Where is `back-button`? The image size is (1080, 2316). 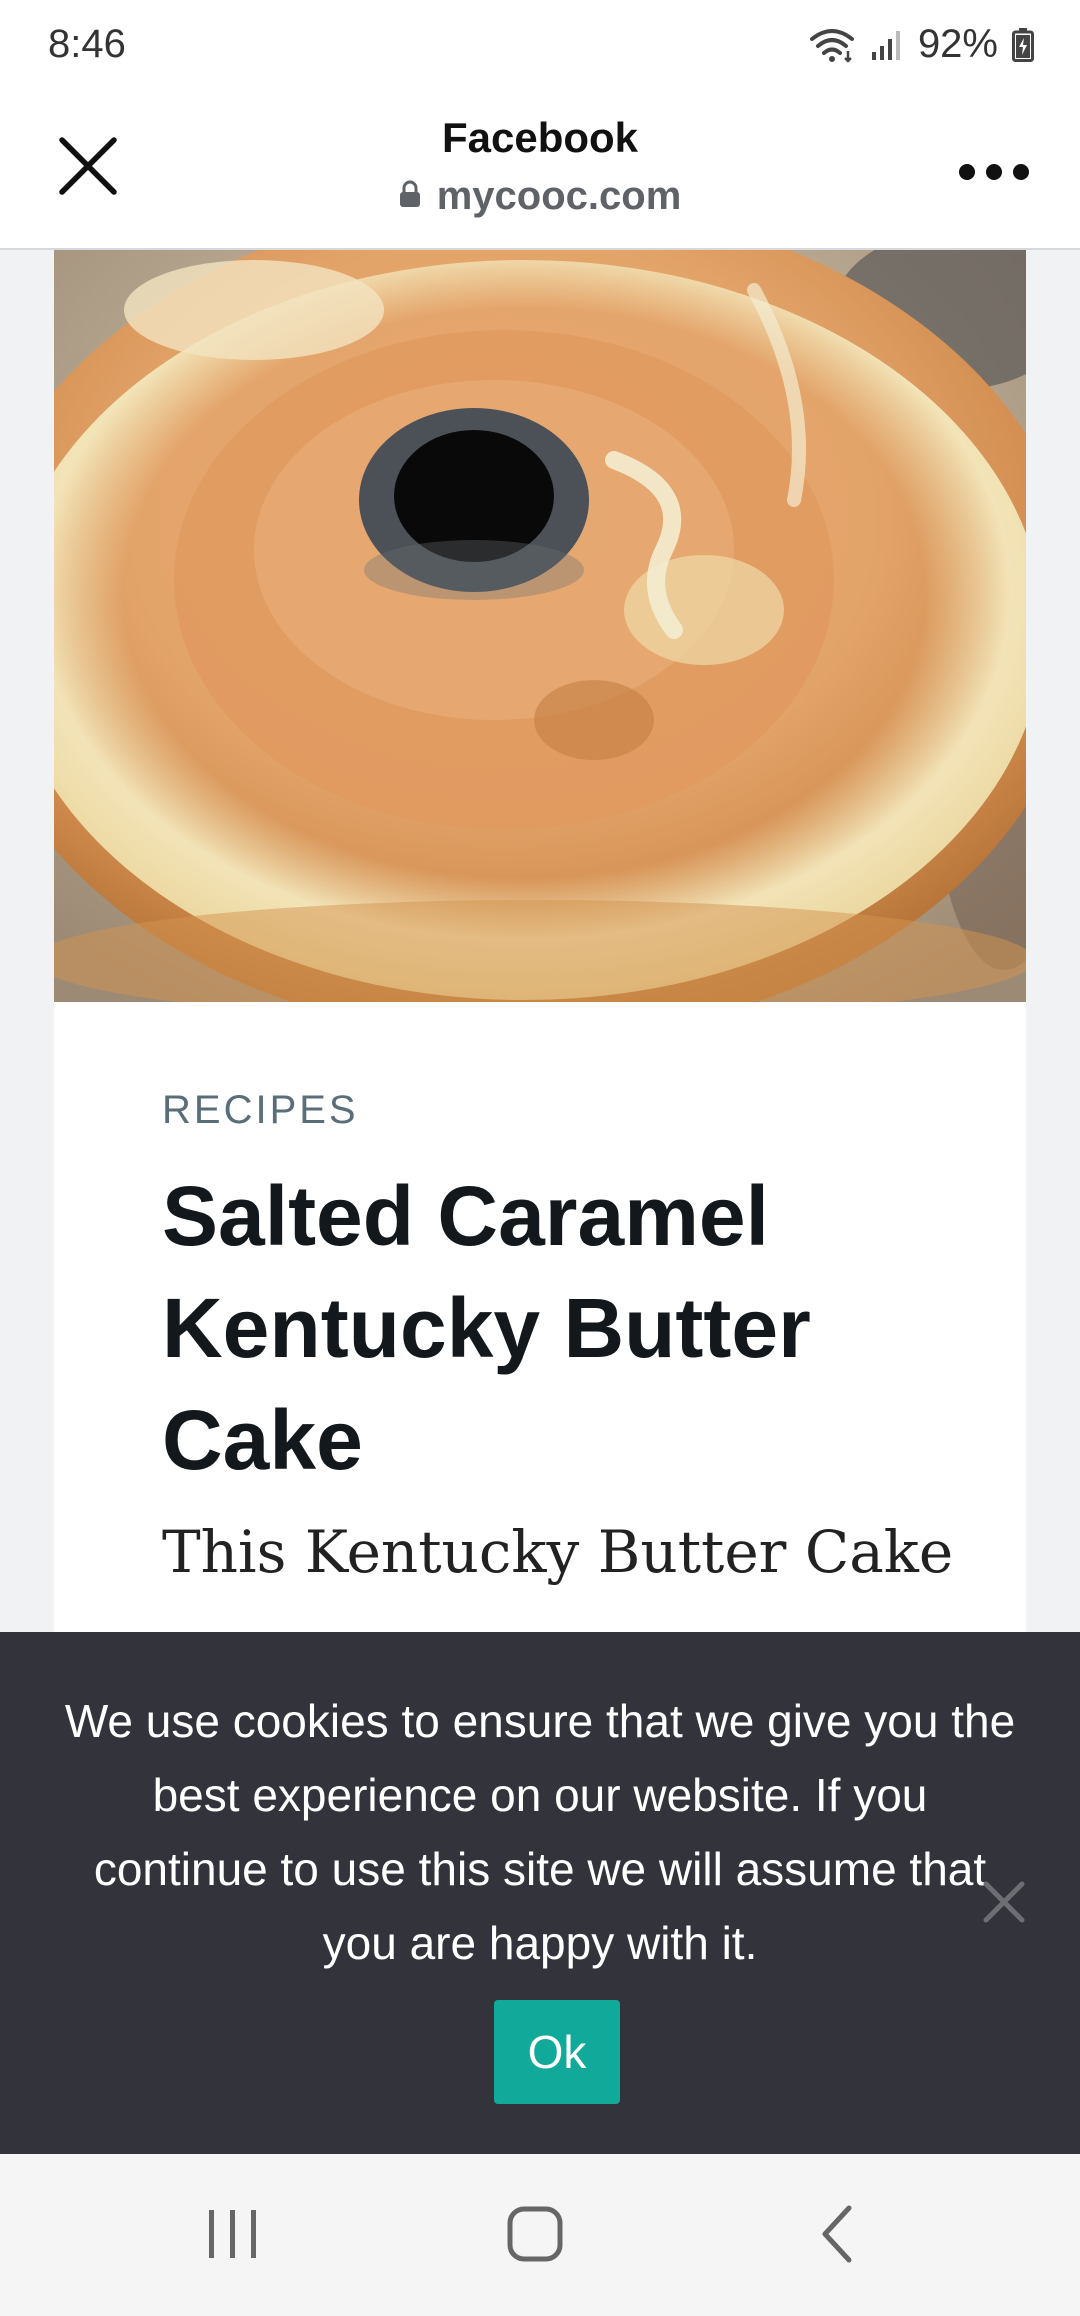 back-button is located at coordinates (837, 2234).